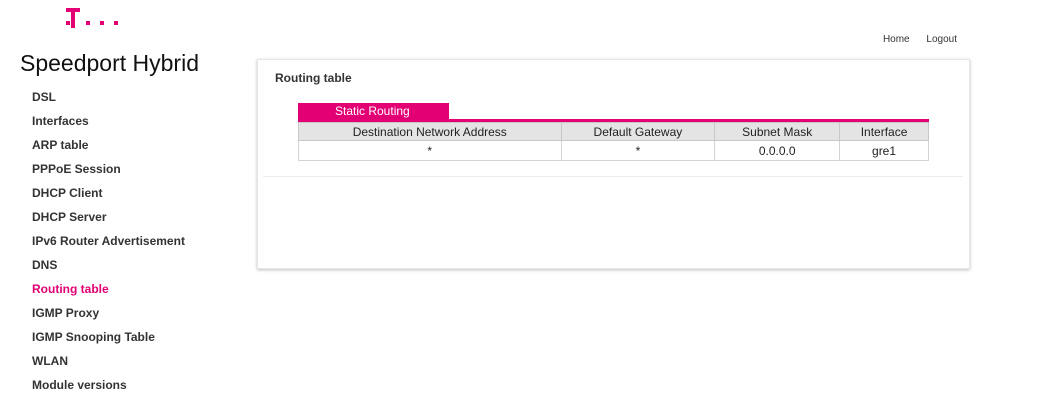 The image size is (1059, 402). What do you see at coordinates (777, 131) in the screenshot?
I see `column-header: Subnet Mask` at bounding box center [777, 131].